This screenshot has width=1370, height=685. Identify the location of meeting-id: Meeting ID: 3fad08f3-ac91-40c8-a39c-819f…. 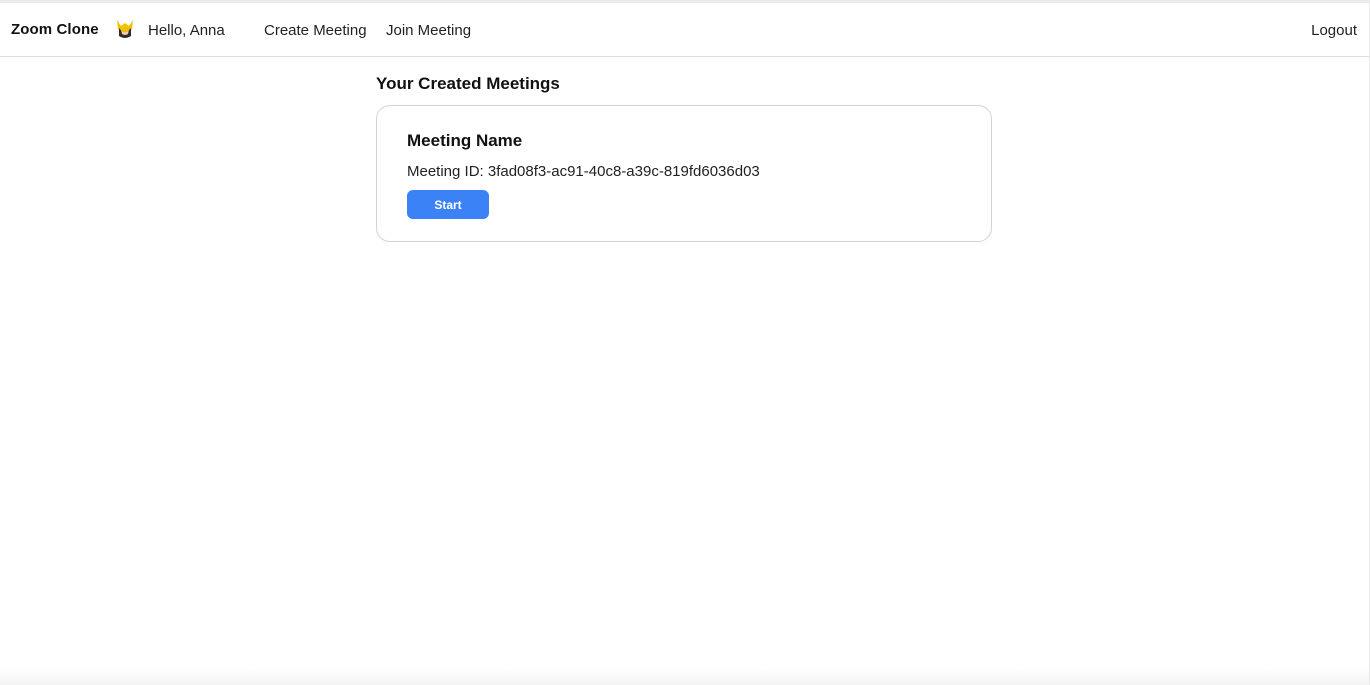
(583, 171).